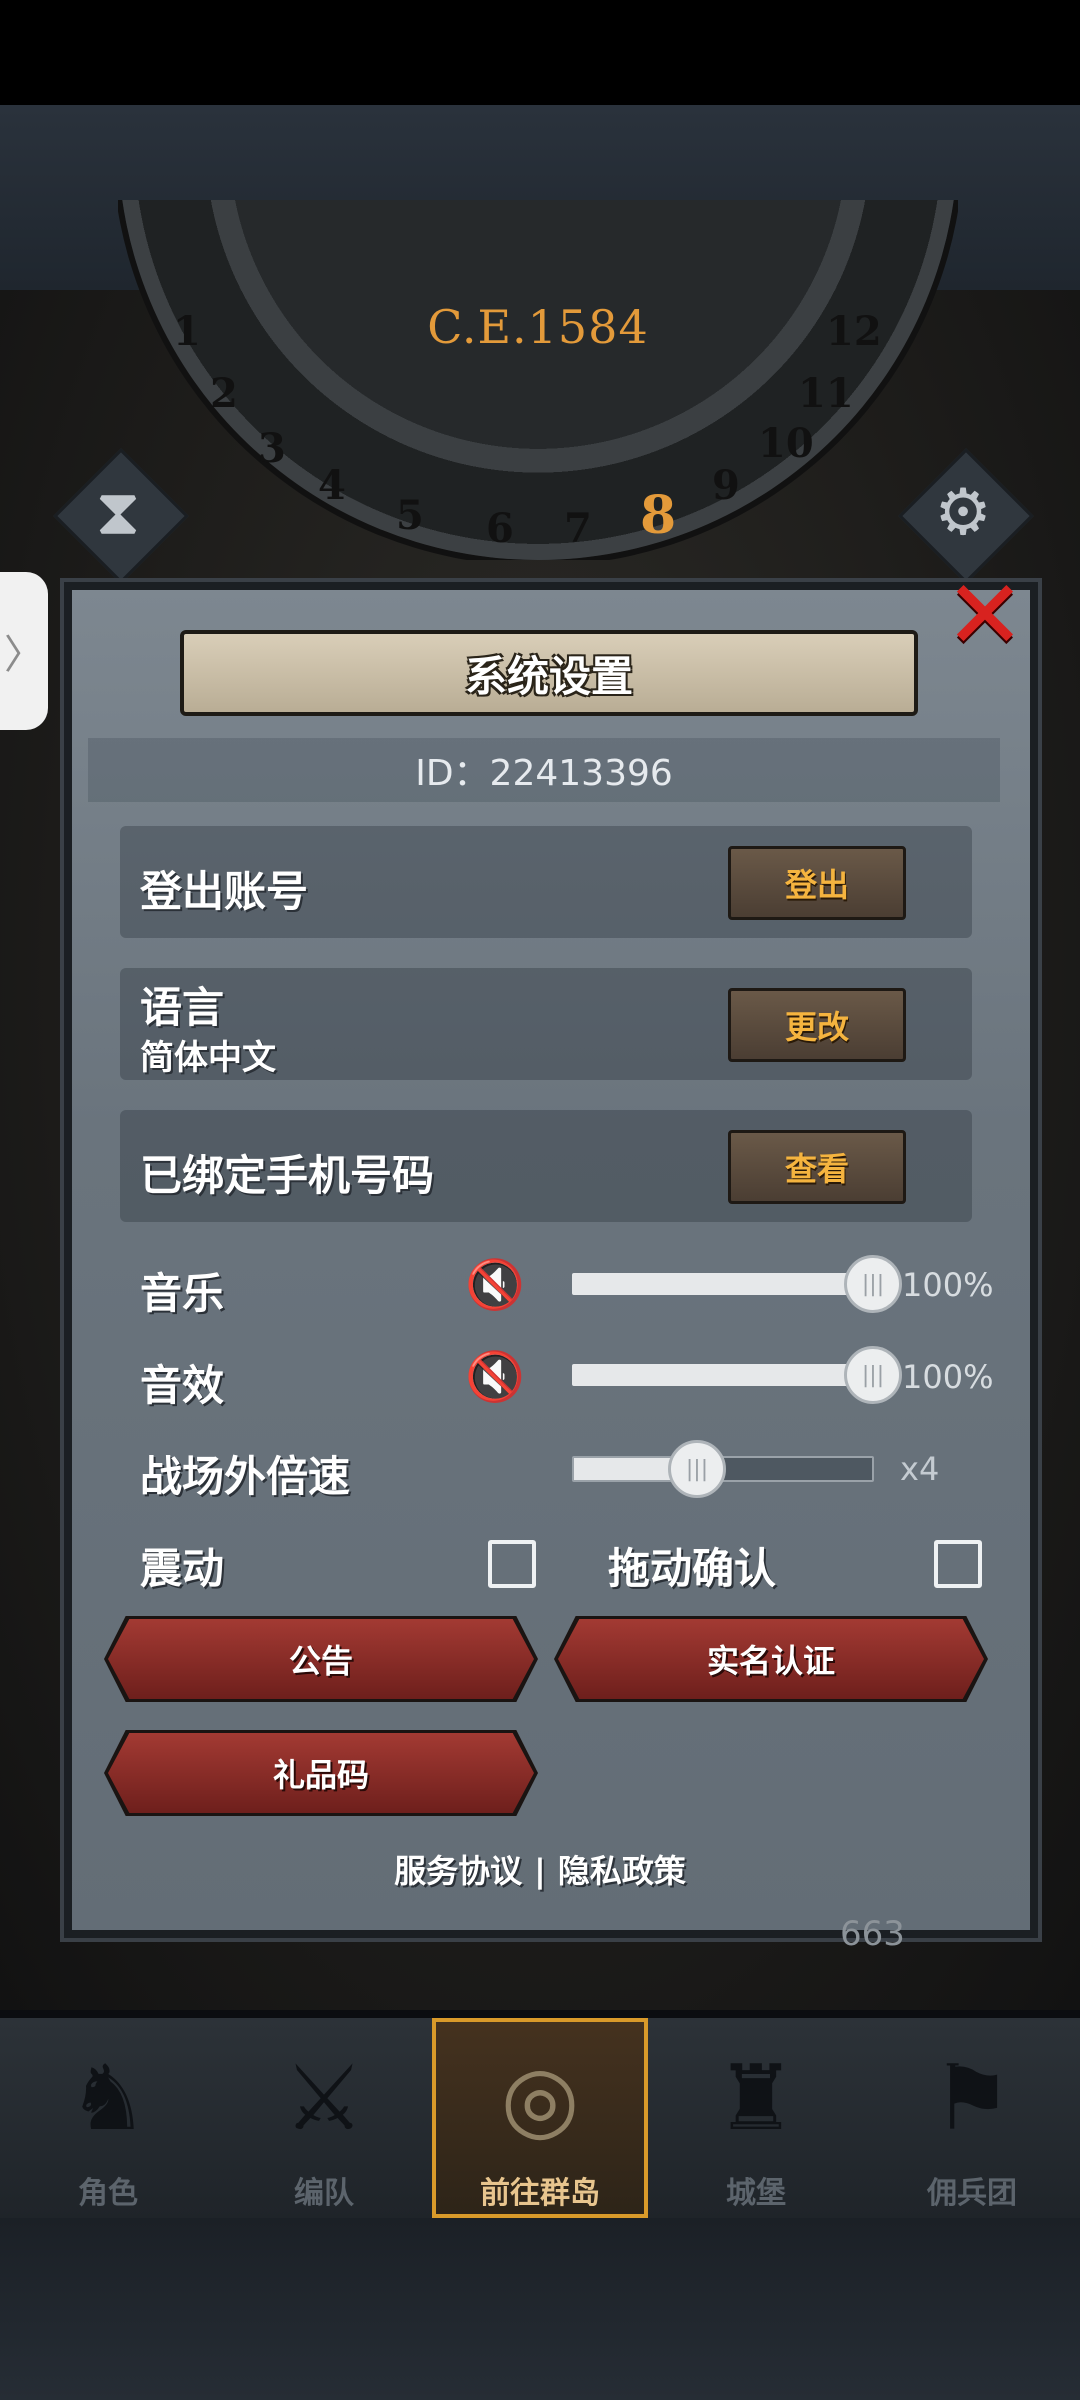  Describe the element at coordinates (771, 1659) in the screenshot. I see `realname-verify-button: 实名认证` at that location.